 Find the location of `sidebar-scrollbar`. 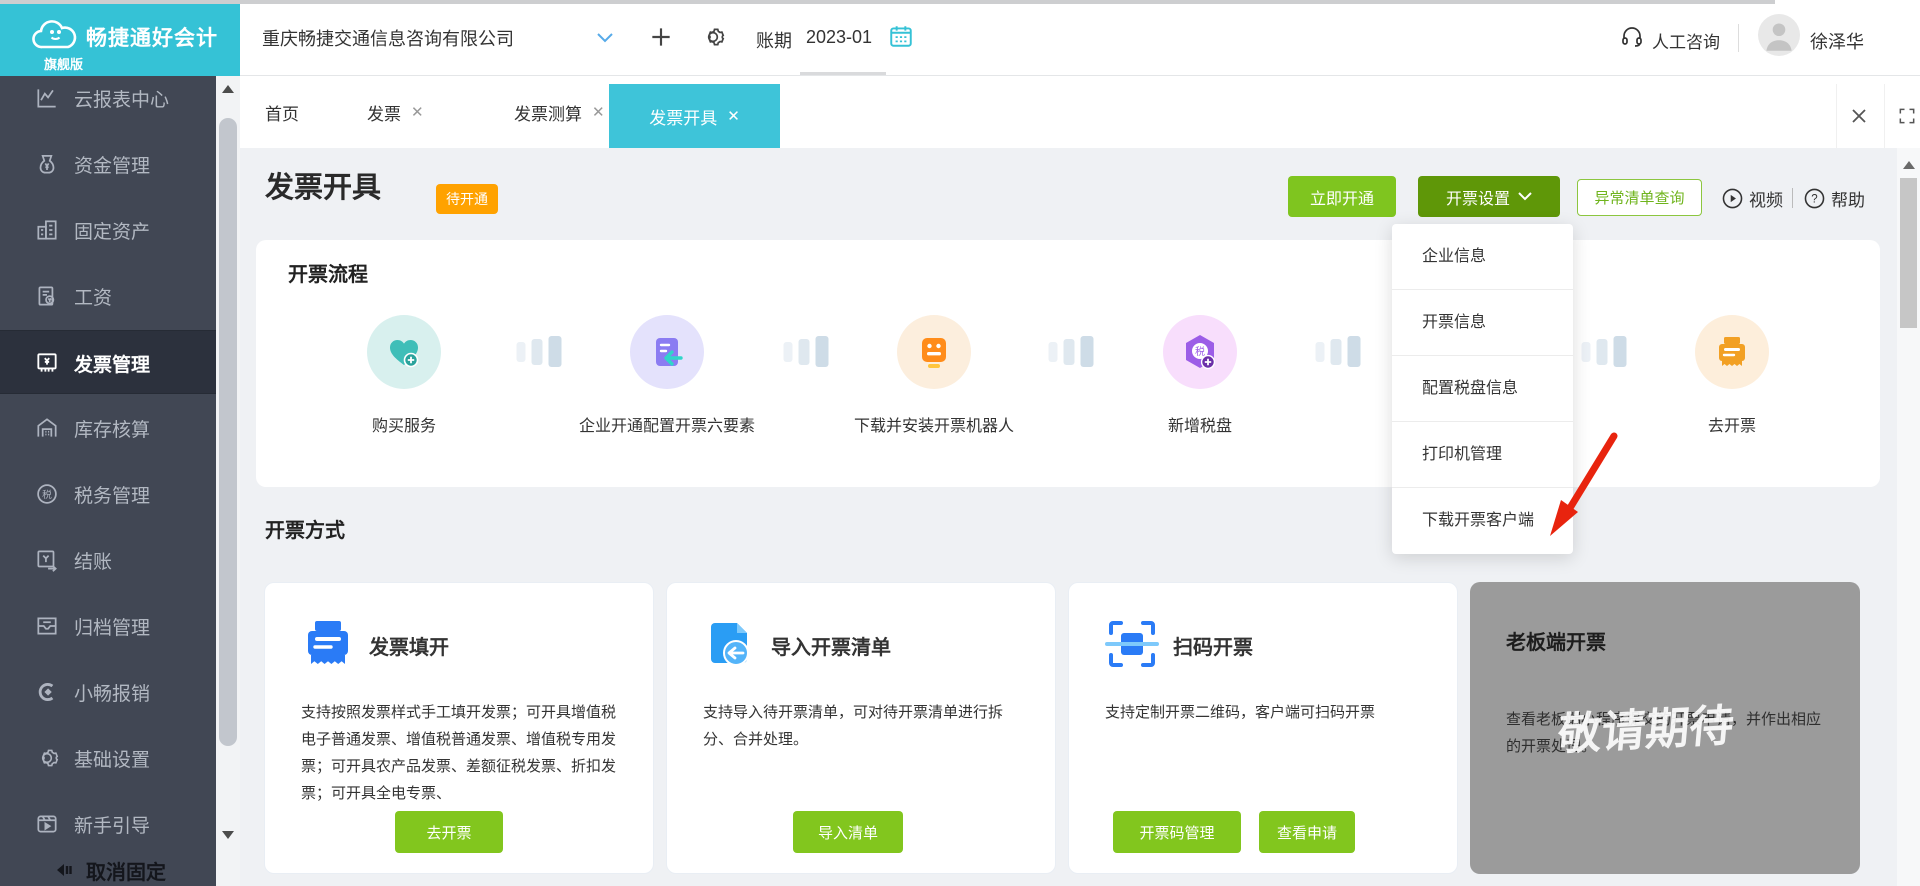

sidebar-scrollbar is located at coordinates (228, 481).